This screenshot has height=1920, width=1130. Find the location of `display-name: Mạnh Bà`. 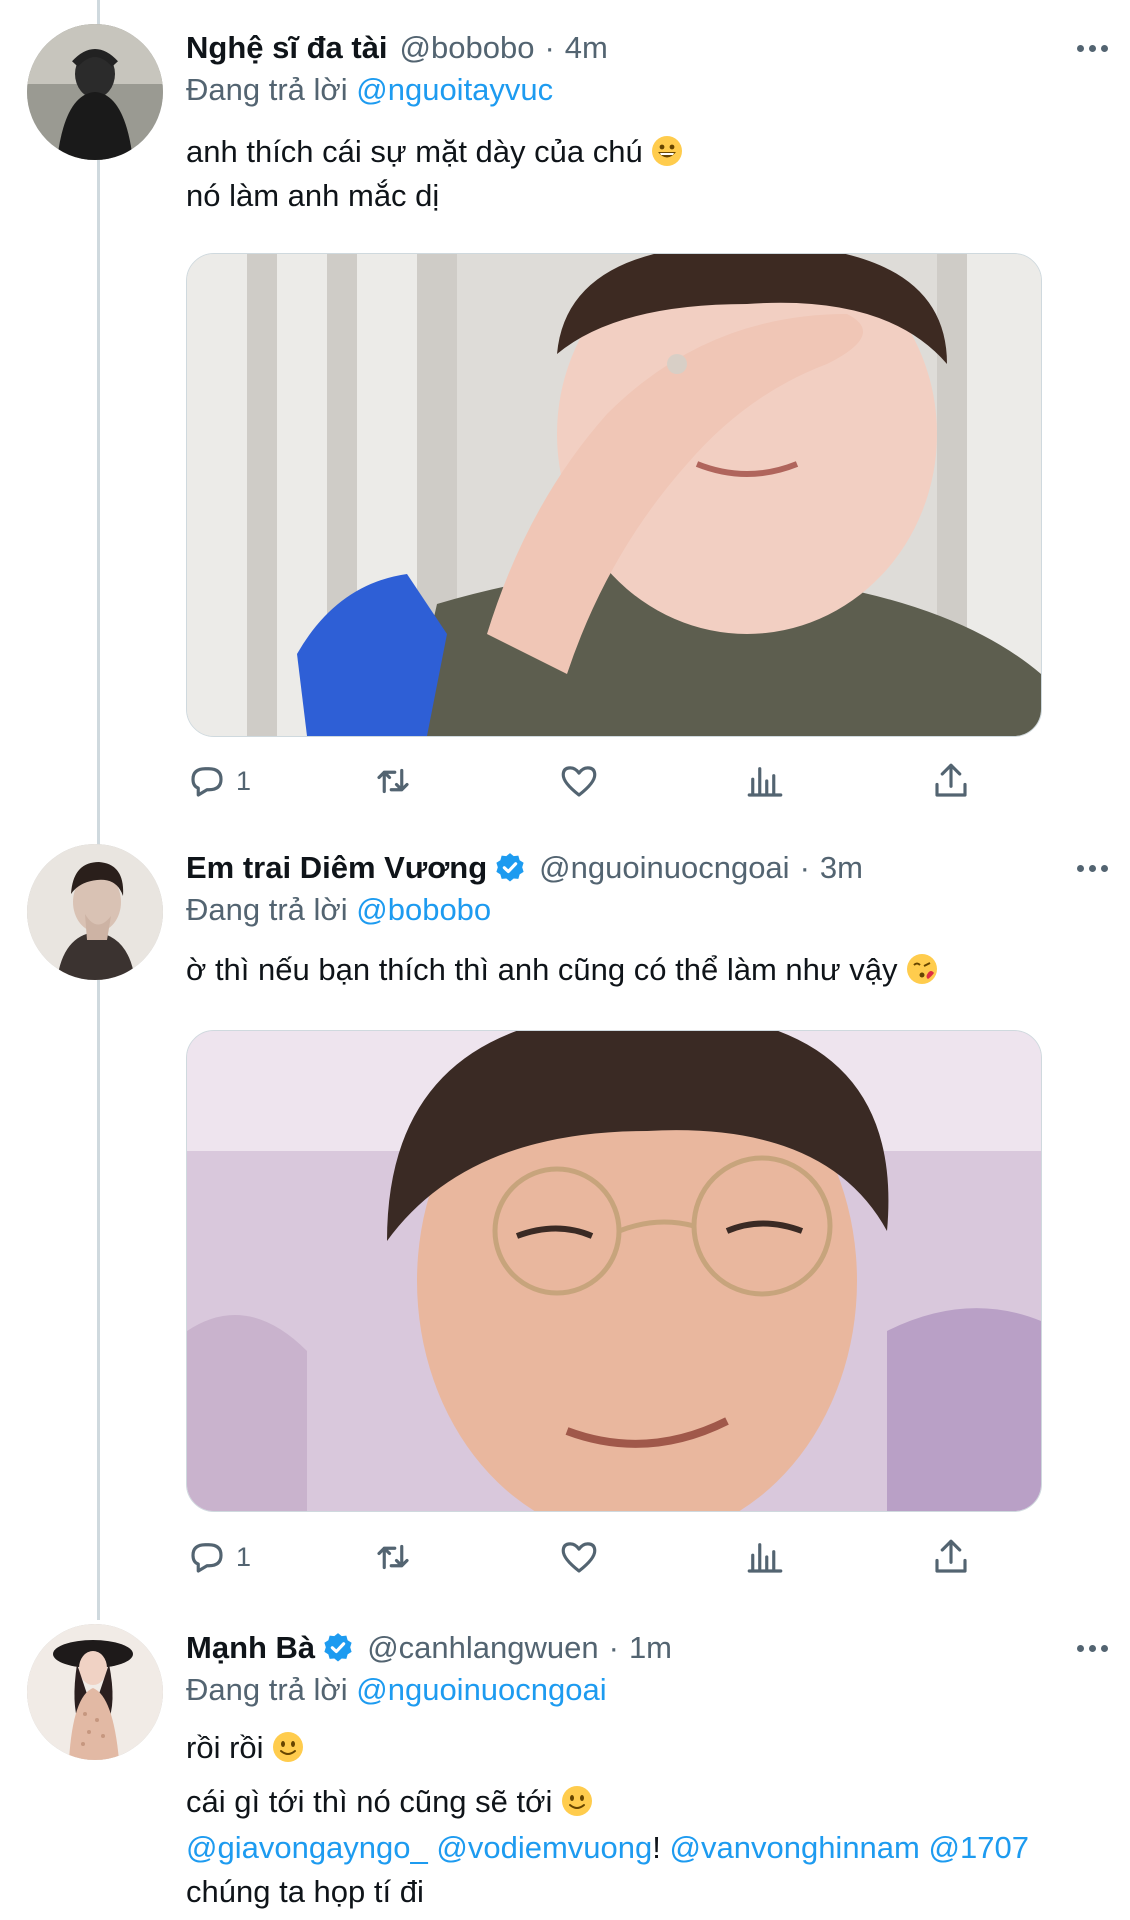

display-name: Mạnh Bà is located at coordinates (250, 1648).